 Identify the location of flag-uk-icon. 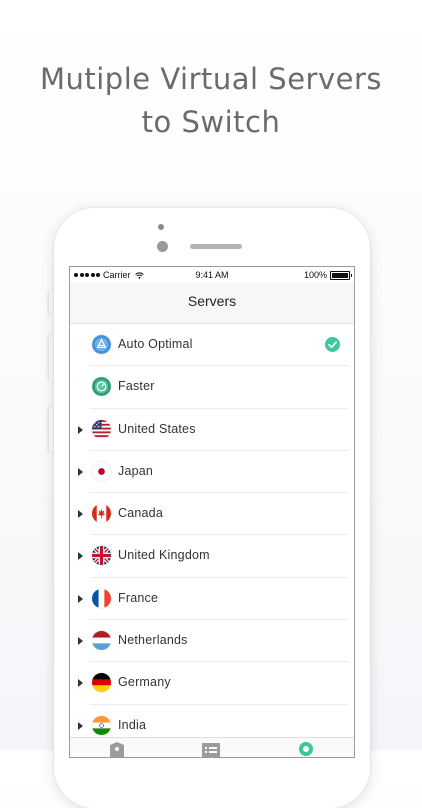
(101, 556).